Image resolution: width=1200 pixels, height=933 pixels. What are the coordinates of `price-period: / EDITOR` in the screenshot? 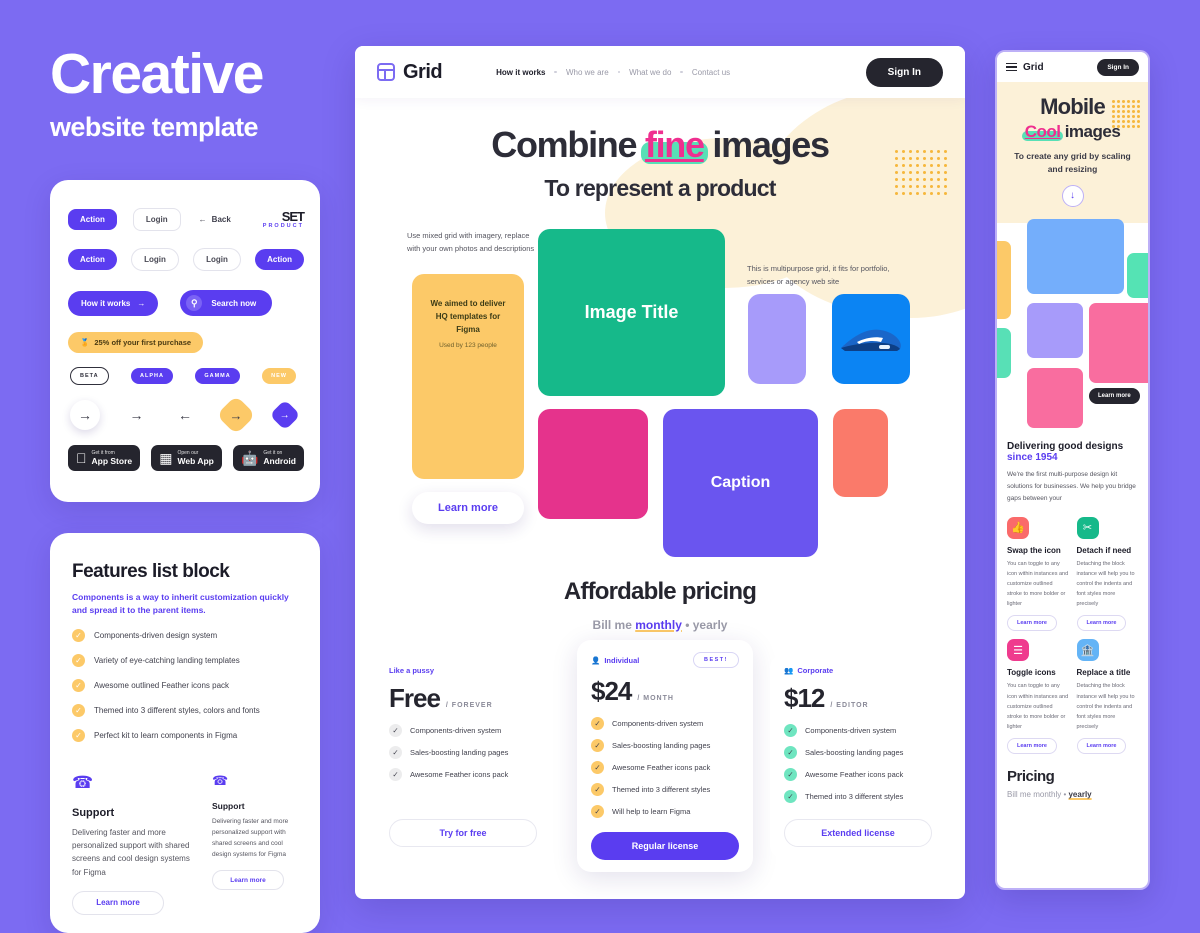 It's located at (849, 705).